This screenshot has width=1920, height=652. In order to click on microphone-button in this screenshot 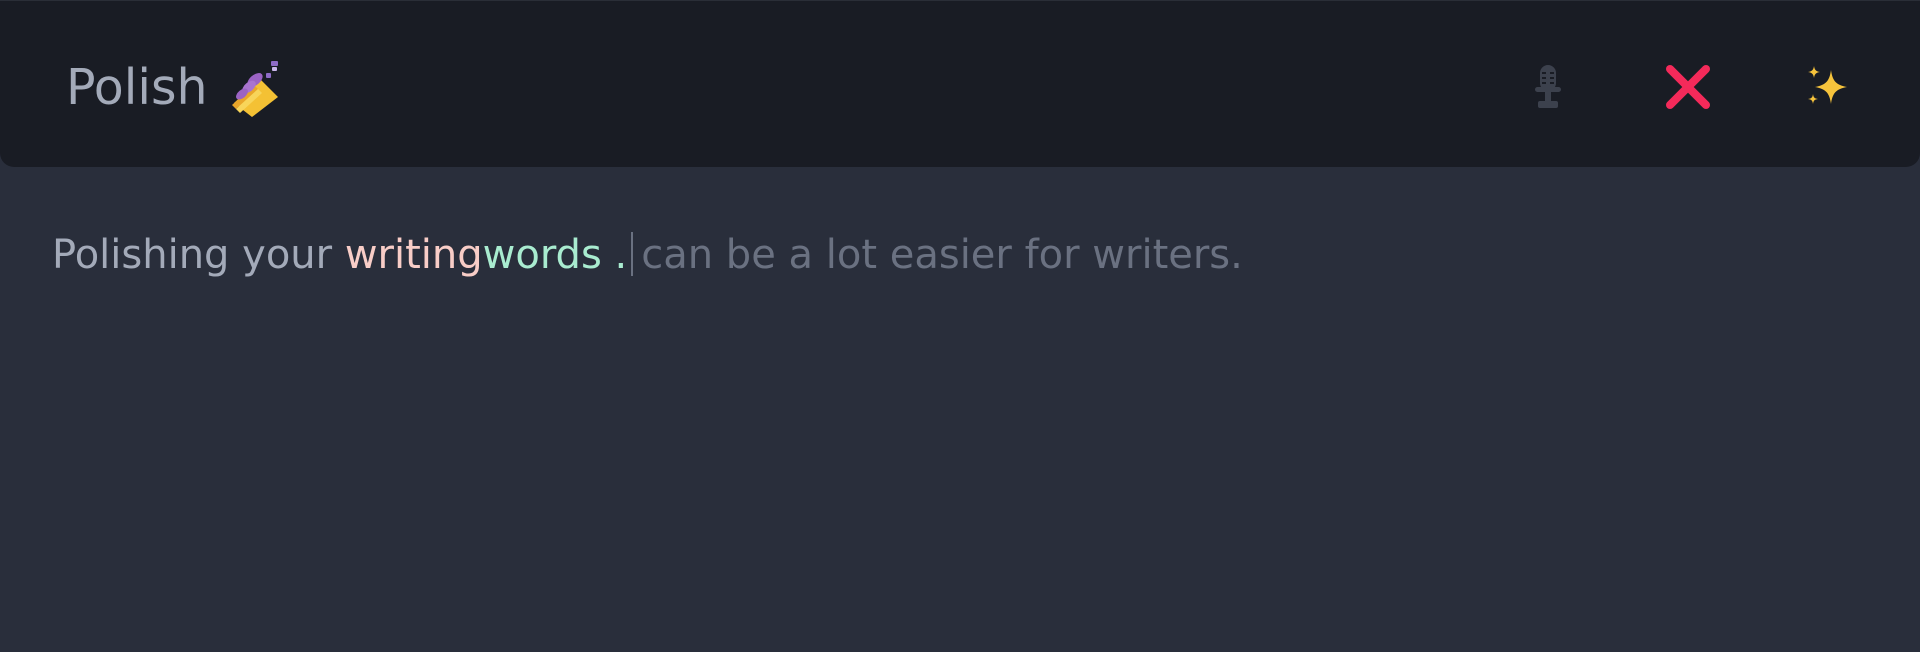, I will do `click(1548, 89)`.